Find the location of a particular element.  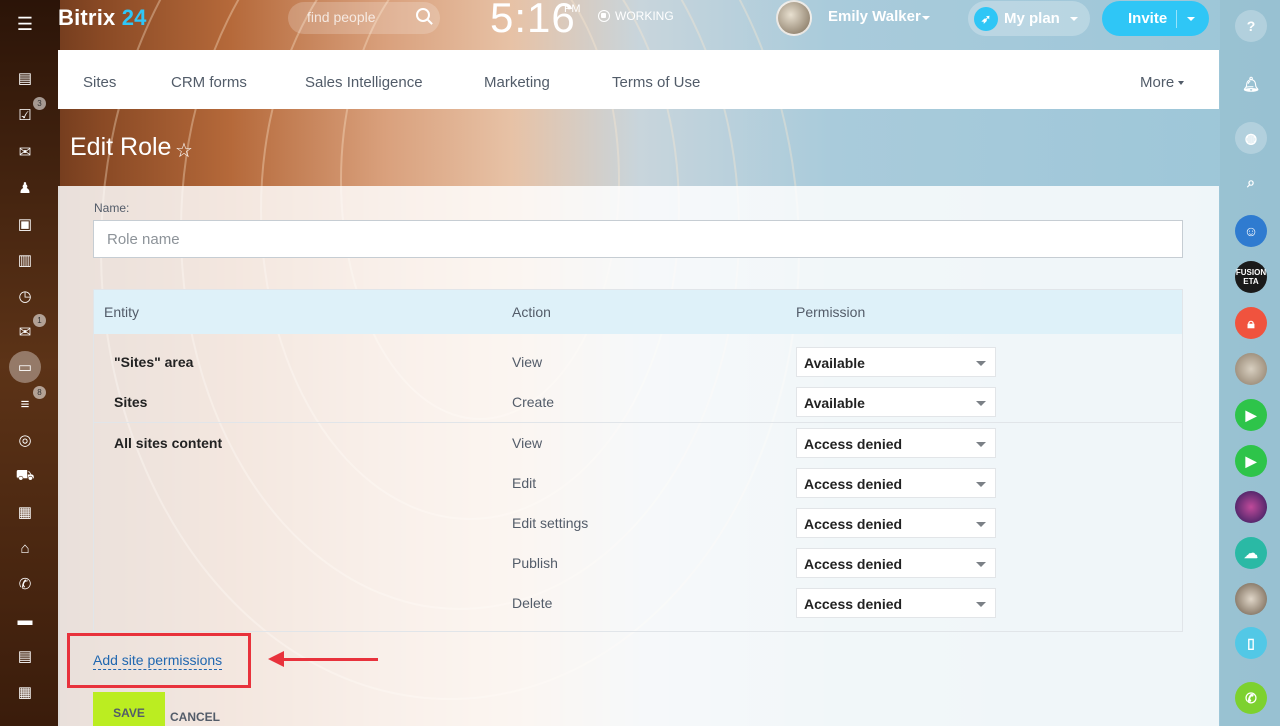

row-action: Edit is located at coordinates (524, 483).